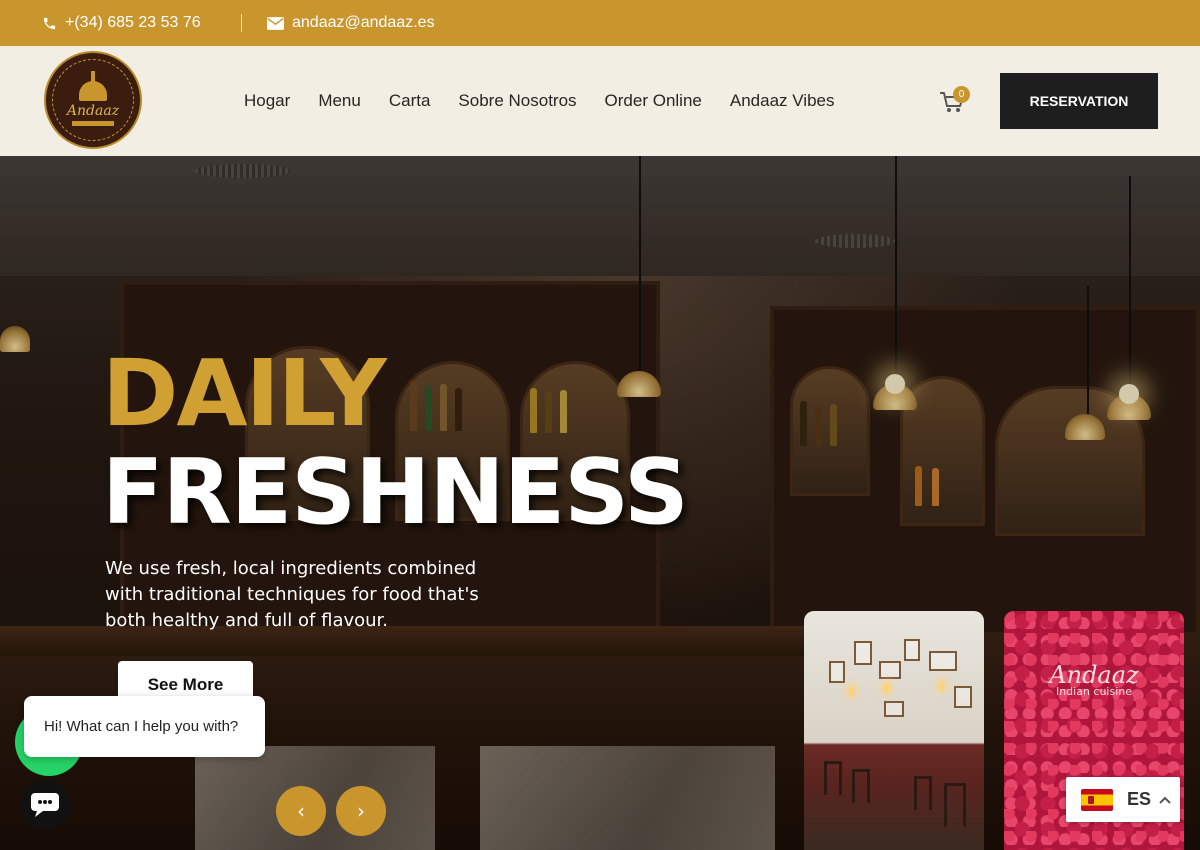 This screenshot has height=850, width=1200. I want to click on hero-title-freshness: FRESHNESS, so click(395, 492).